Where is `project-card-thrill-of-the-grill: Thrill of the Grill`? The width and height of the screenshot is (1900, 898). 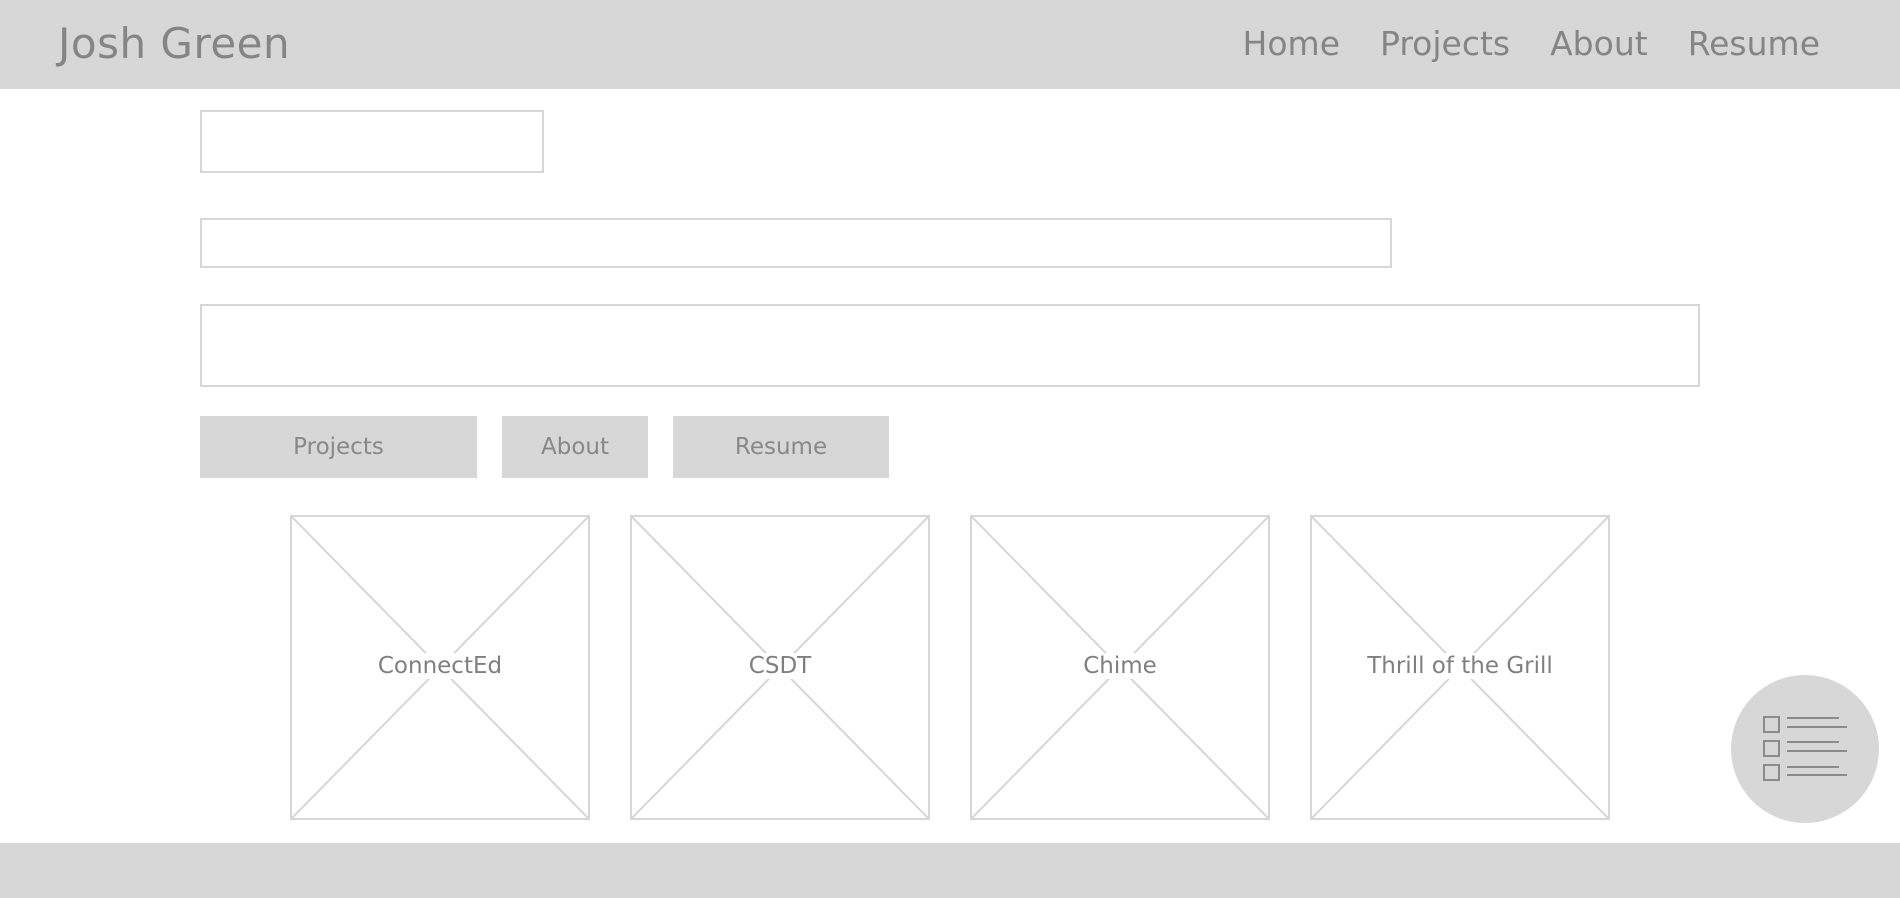
project-card-thrill-of-the-grill: Thrill of the Grill is located at coordinates (1460, 667).